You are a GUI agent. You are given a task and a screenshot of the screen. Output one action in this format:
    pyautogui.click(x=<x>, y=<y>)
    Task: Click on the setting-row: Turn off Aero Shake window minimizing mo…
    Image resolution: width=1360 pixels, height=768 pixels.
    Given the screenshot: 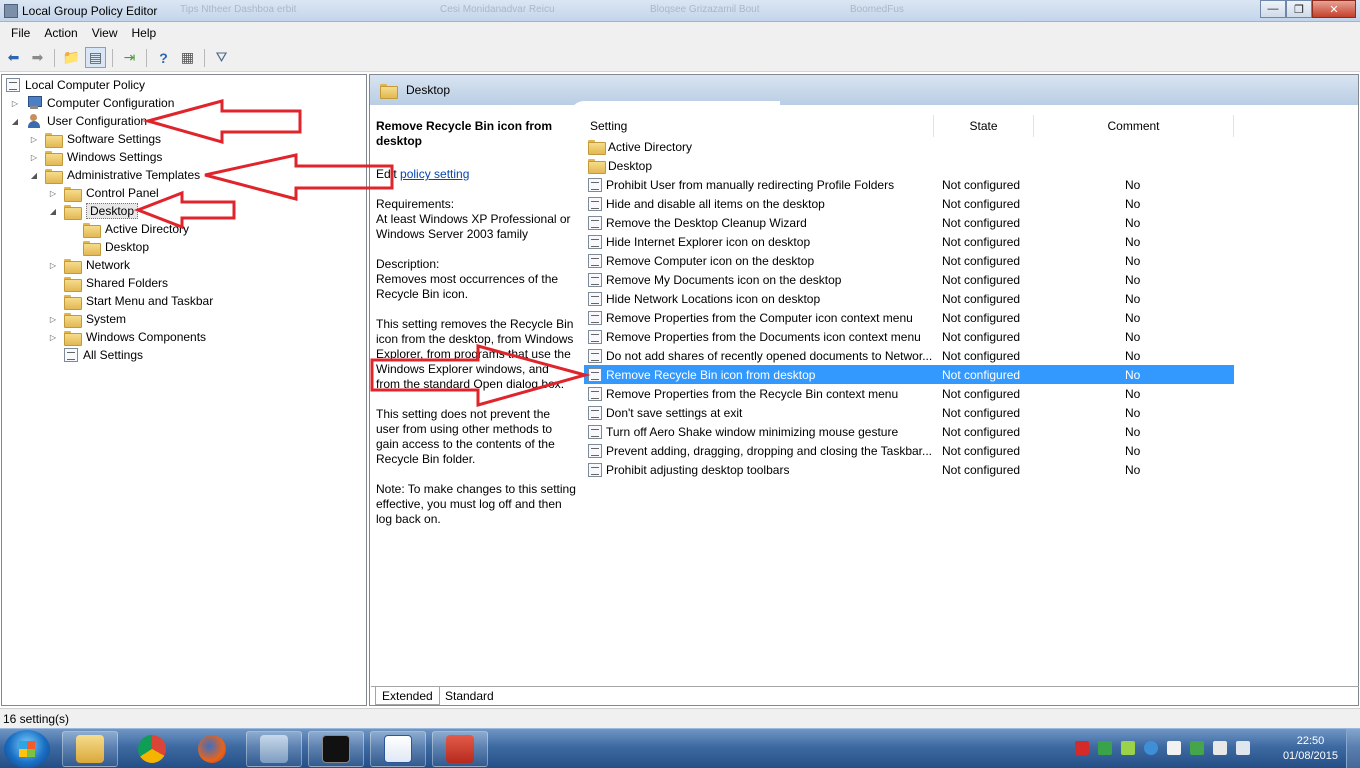 What is the action you would take?
    pyautogui.click(x=909, y=431)
    